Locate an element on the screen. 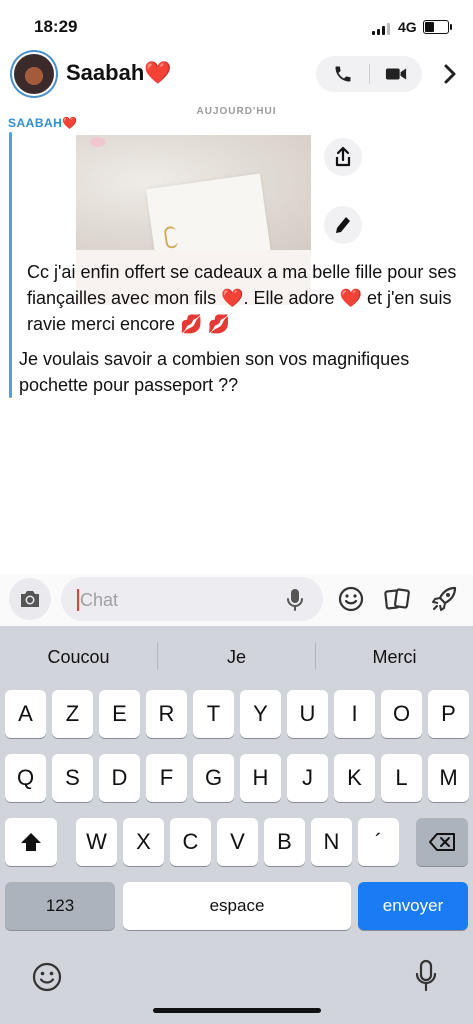  key: K is located at coordinates (354, 778).